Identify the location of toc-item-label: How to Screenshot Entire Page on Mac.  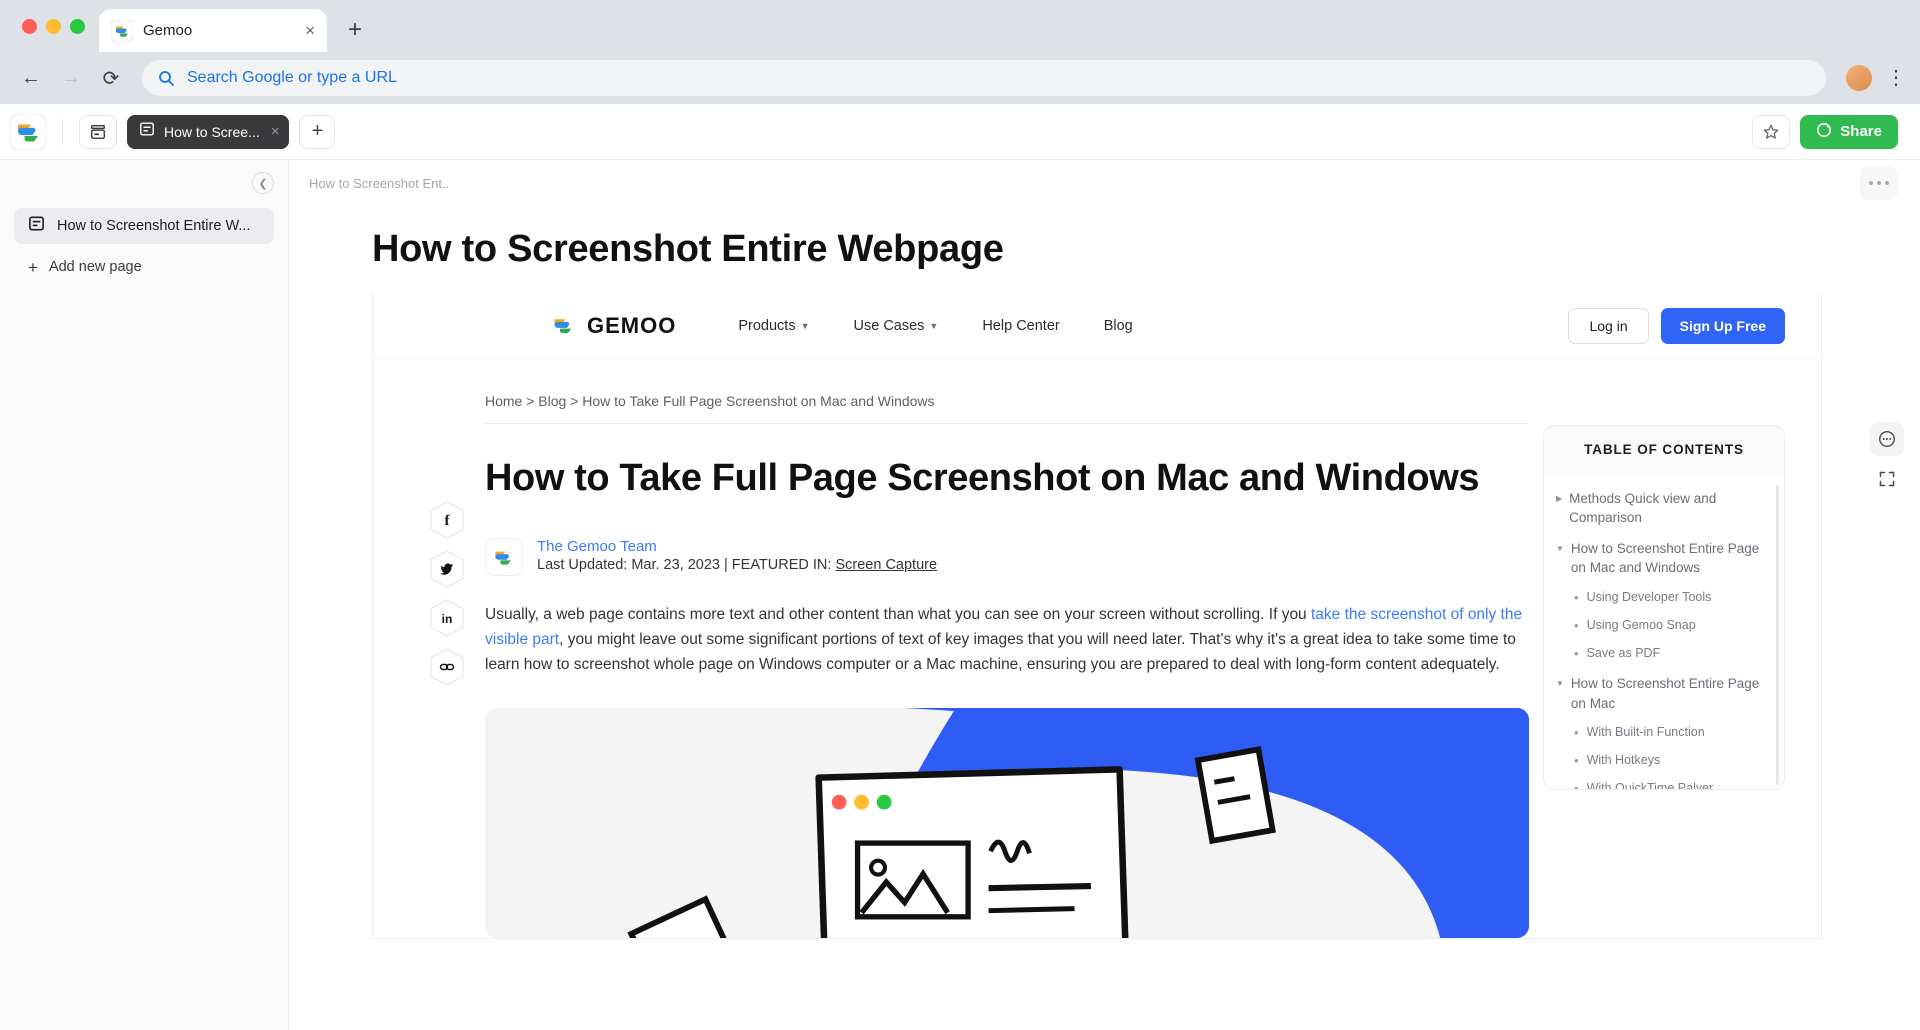
(1665, 693).